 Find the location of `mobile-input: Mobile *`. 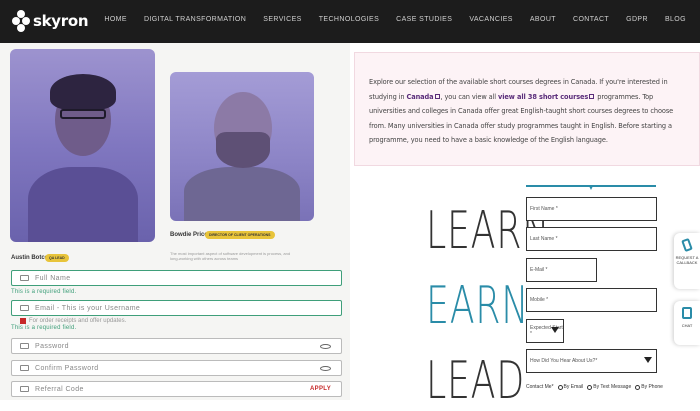

mobile-input: Mobile * is located at coordinates (591, 300).